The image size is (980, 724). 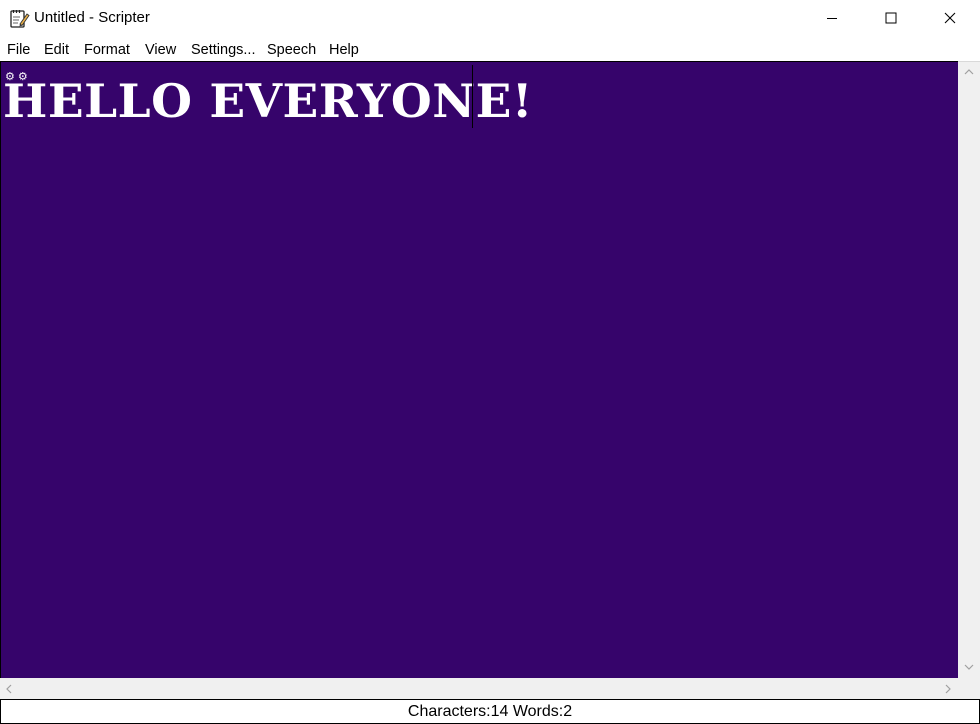 What do you see at coordinates (268, 101) in the screenshot?
I see `editor-text: HELLO EVERYONE!` at bounding box center [268, 101].